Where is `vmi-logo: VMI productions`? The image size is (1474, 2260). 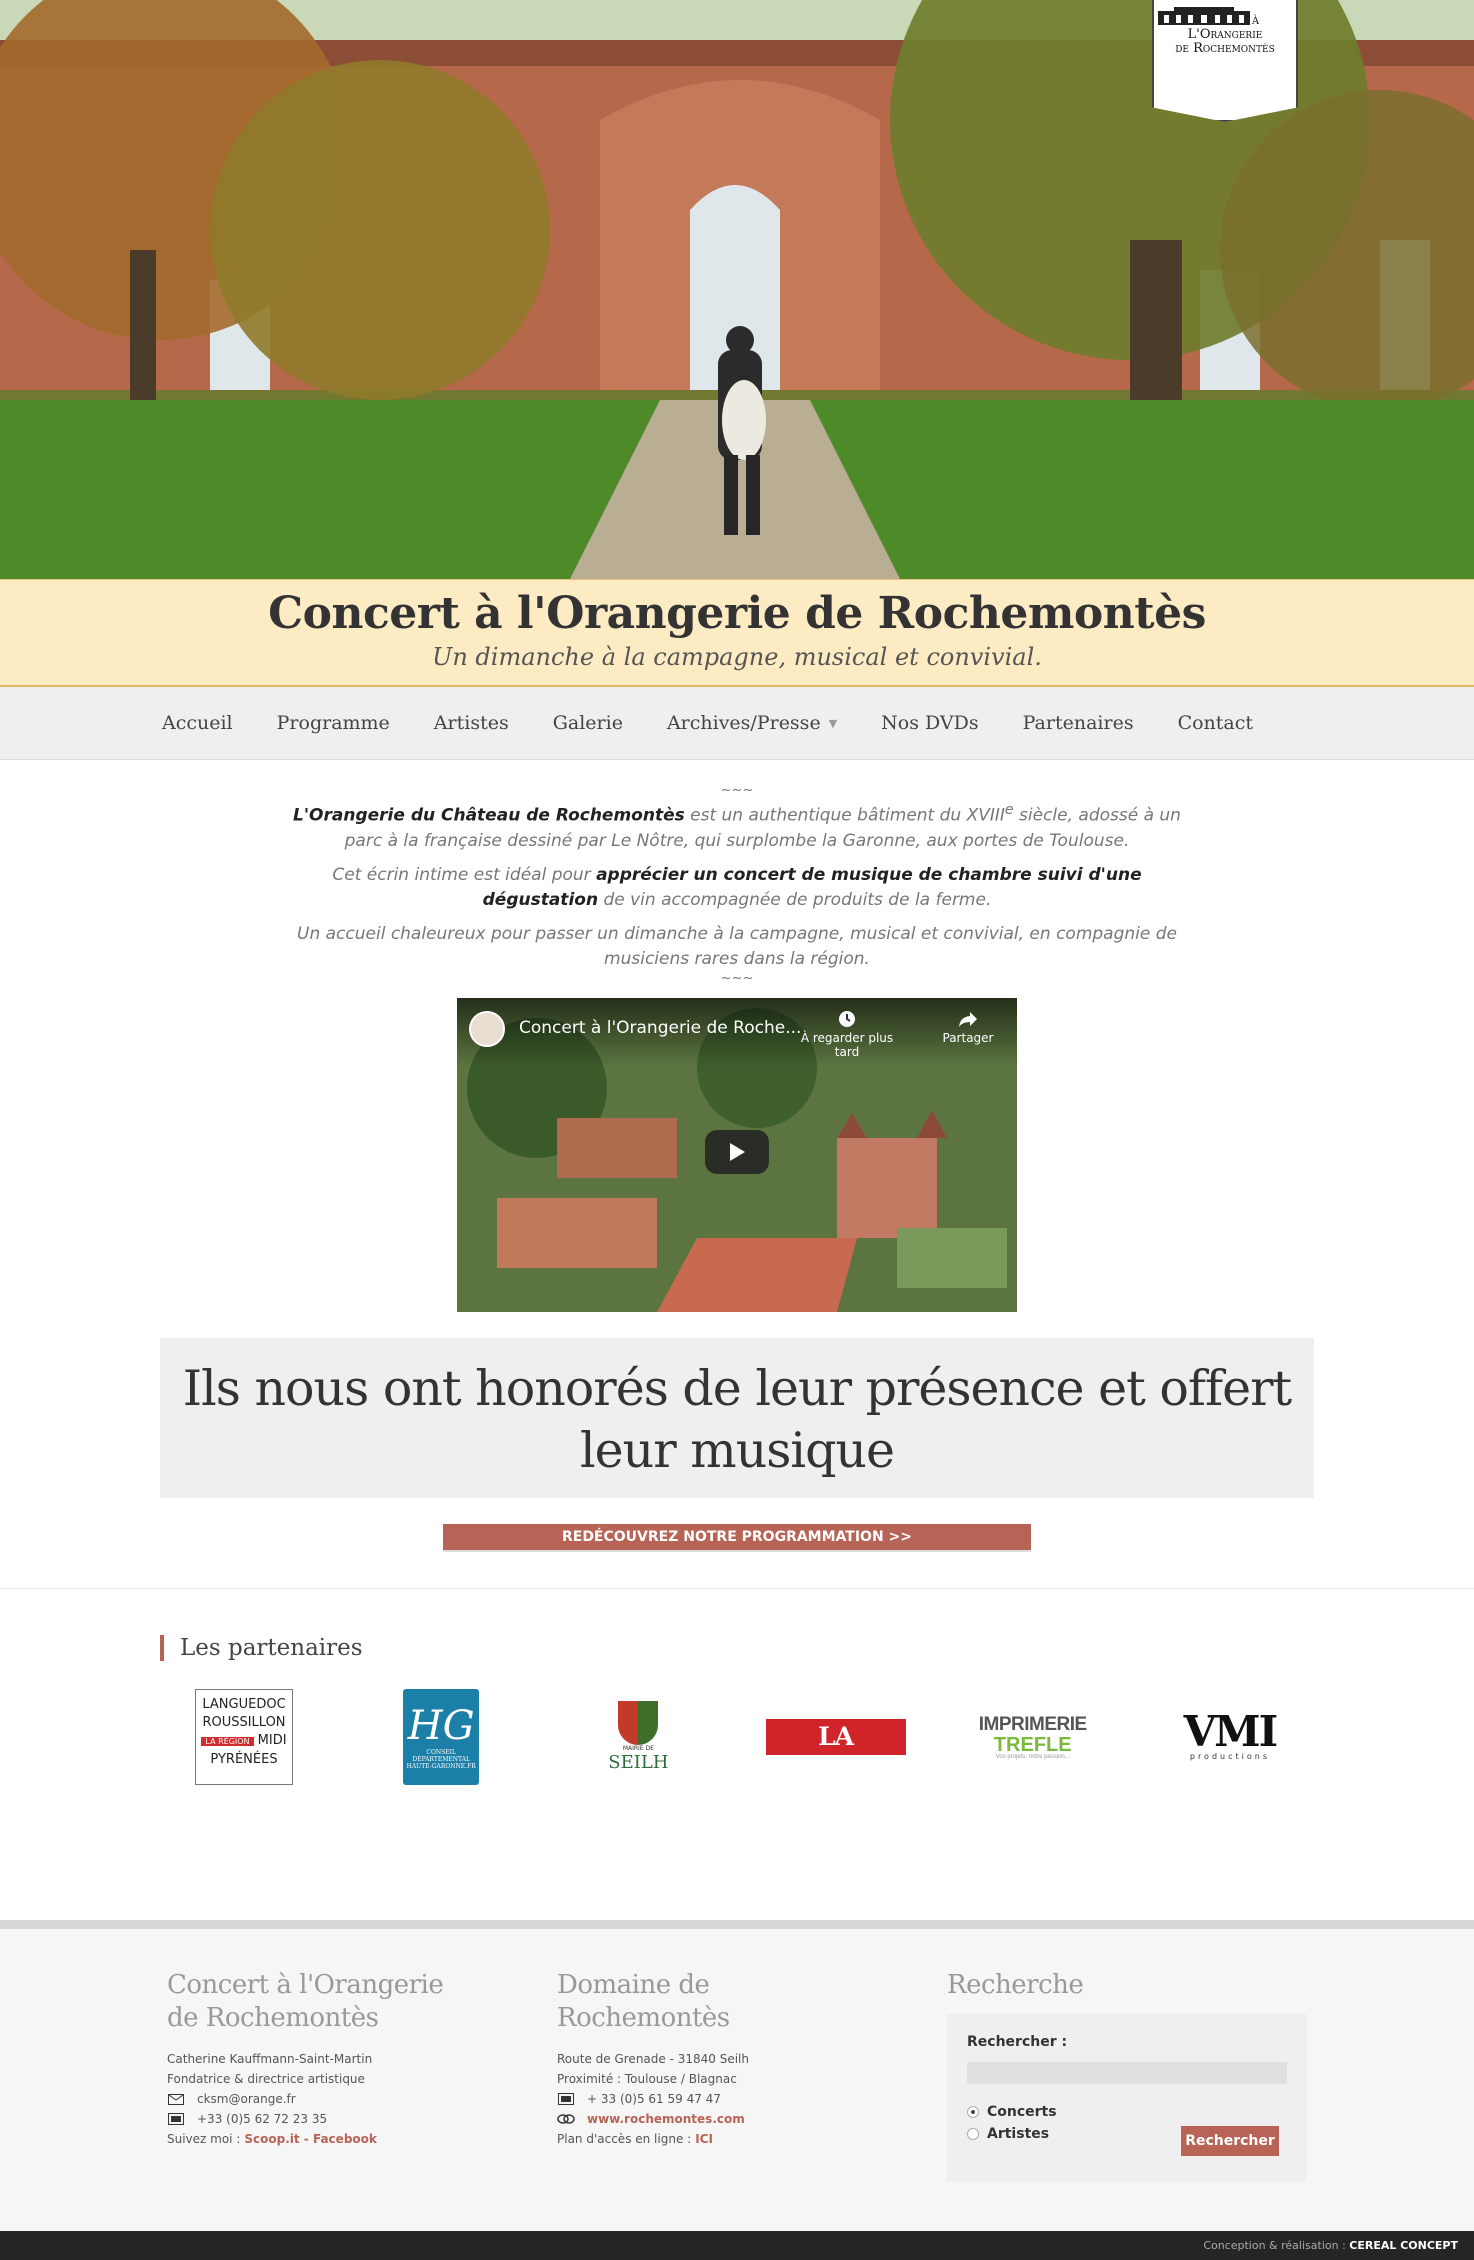 vmi-logo: VMI productions is located at coordinates (1231, 1734).